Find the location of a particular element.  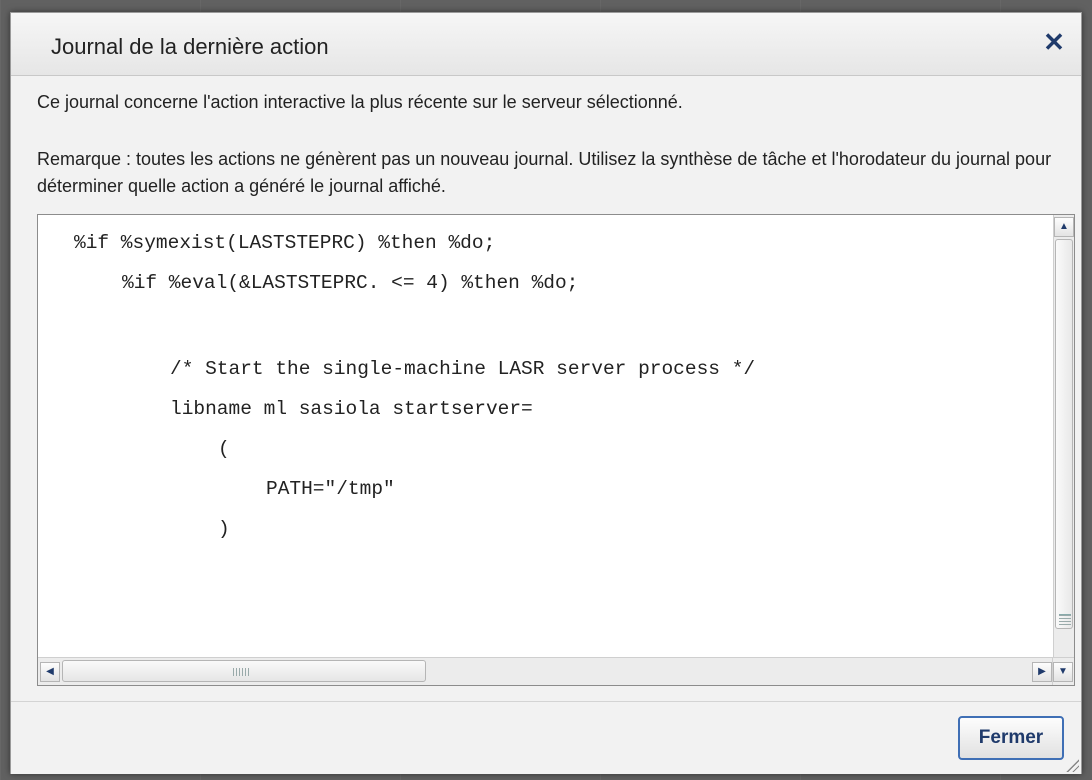

arrow-down-icon: ▼ is located at coordinates (1063, 672).